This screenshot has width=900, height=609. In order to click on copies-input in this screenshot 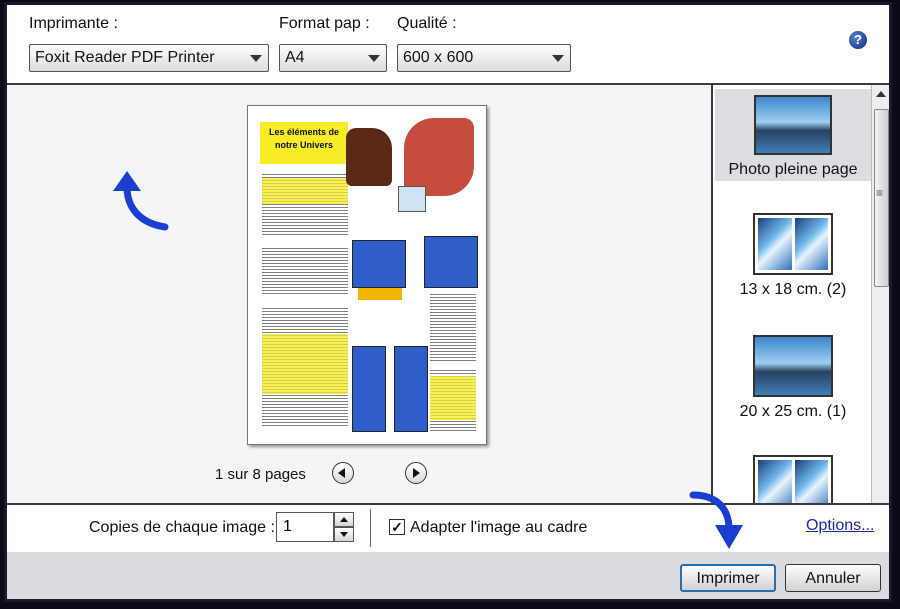, I will do `click(305, 527)`.